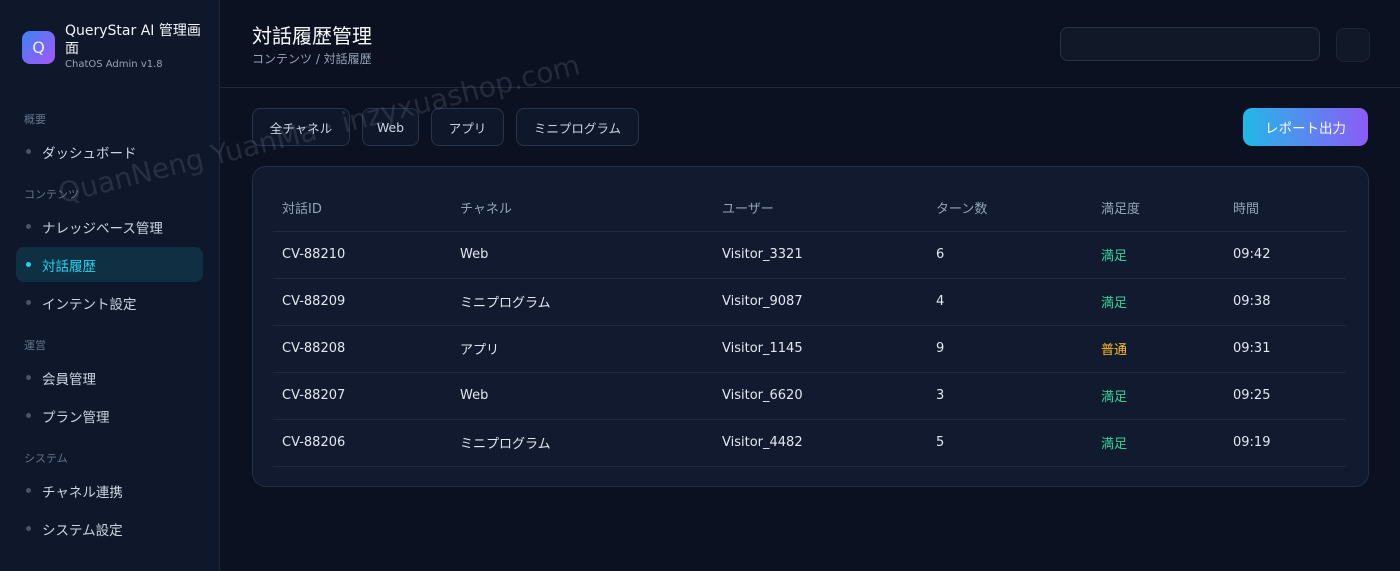 This screenshot has width=1400, height=571. What do you see at coordinates (809, 349) in the screenshot?
I see `table-row: CV-88208 アプリ Visitor_1145 9 普通 09:31` at bounding box center [809, 349].